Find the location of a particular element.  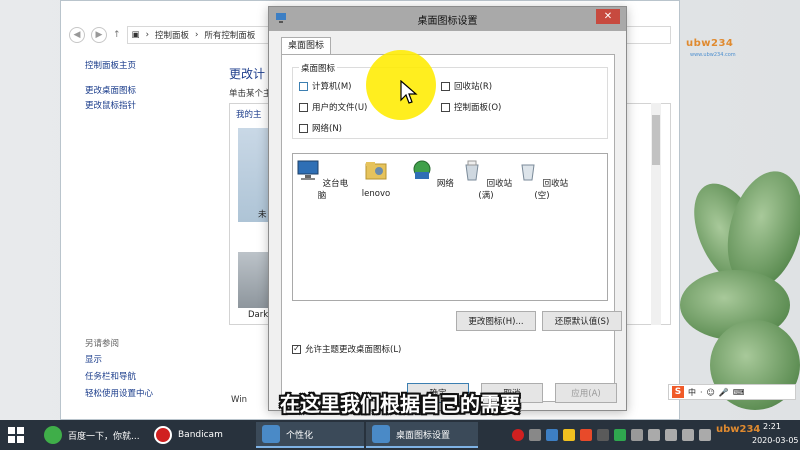

back-icon: ◀ is located at coordinates (77, 35).